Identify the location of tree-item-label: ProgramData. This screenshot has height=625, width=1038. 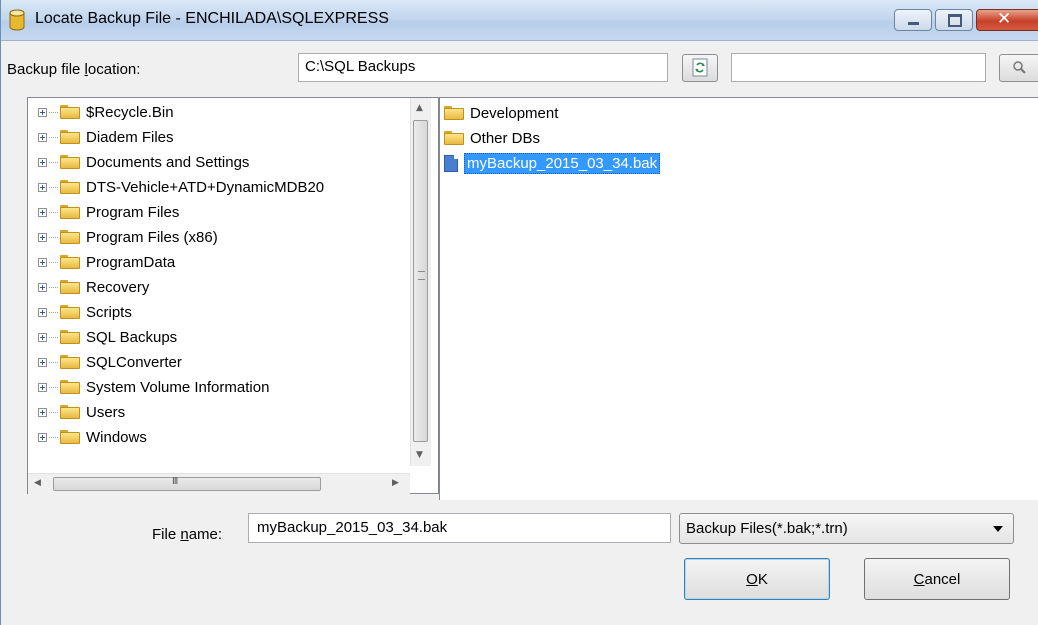
(131, 262).